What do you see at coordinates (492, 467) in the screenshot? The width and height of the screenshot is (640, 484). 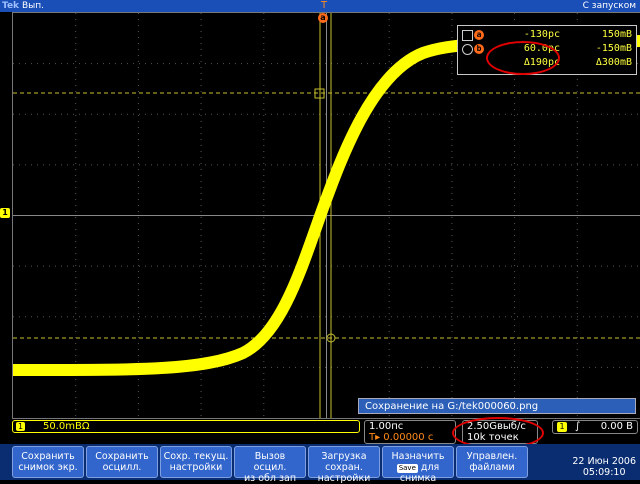 I see `button-label: файлами` at bounding box center [492, 467].